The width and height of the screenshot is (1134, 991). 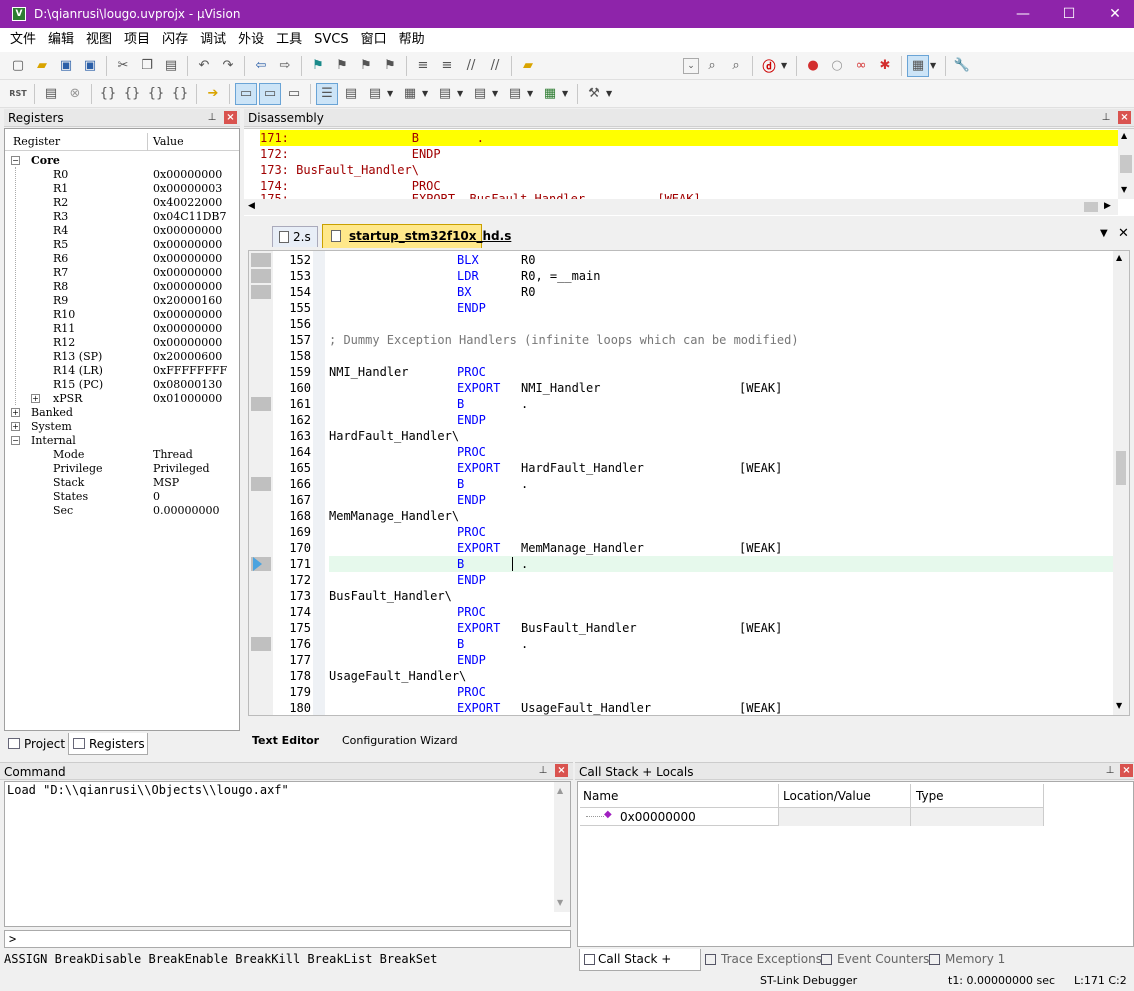 What do you see at coordinates (550, 94) in the screenshot?
I see `system-viewer-icon: ▦` at bounding box center [550, 94].